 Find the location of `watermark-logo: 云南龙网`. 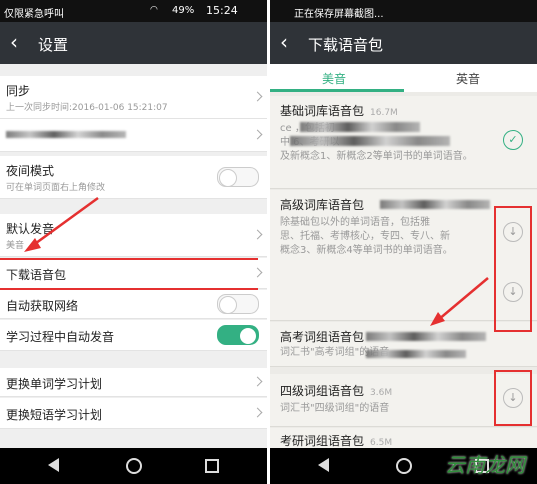

watermark-logo: 云南龙网 is located at coordinates (485, 465).